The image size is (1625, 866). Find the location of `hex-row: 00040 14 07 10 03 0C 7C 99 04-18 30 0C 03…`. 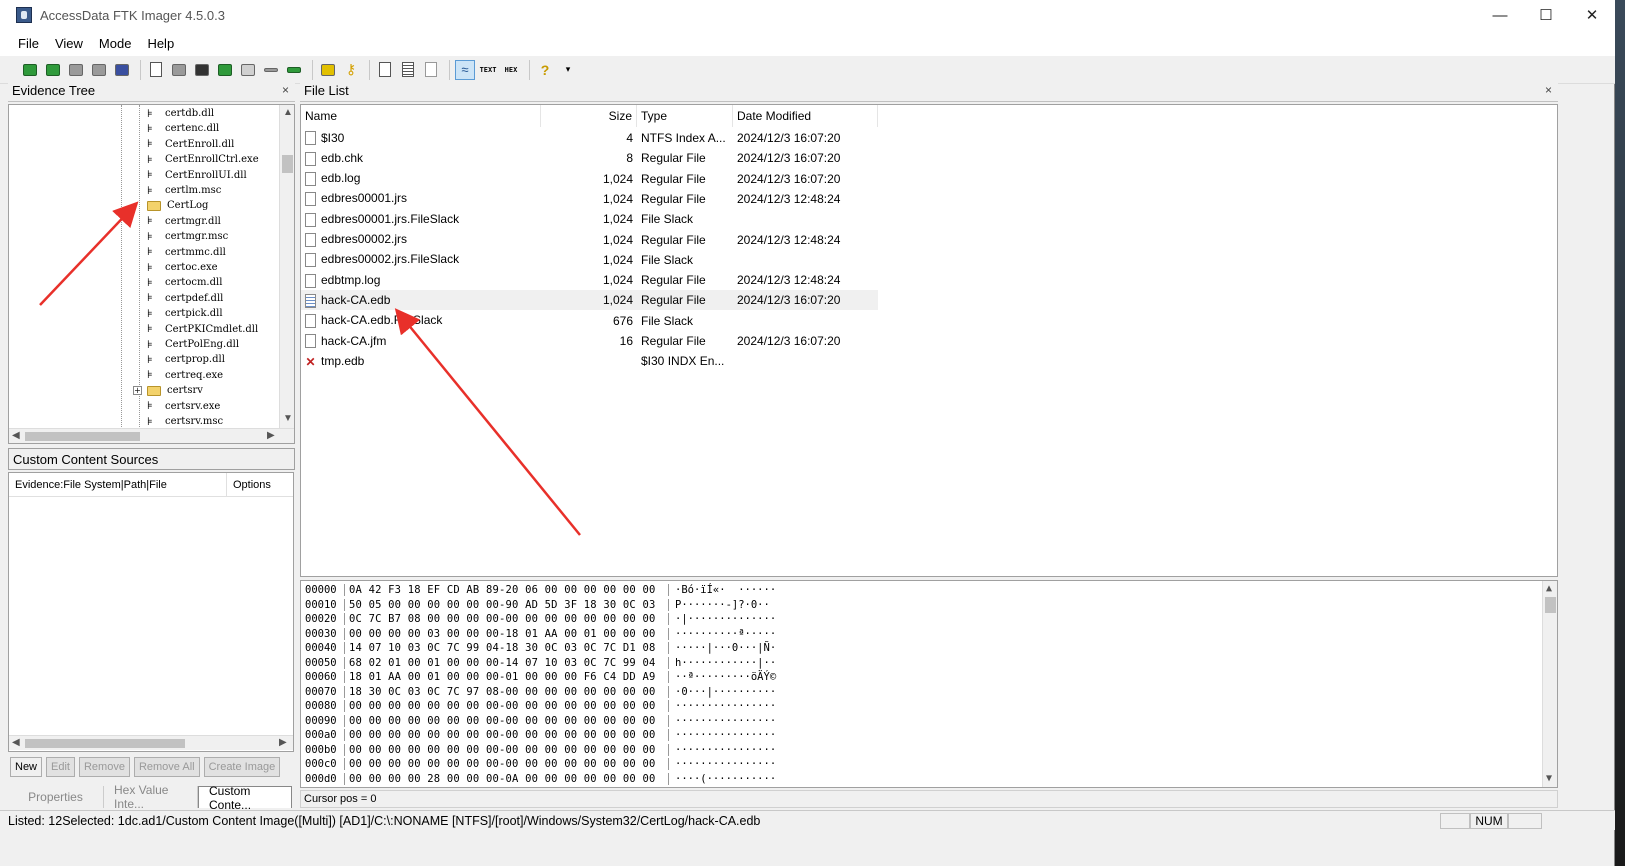

hex-row: 00040 14 07 10 03 0C 7C 99 04-18 30 0C 03… is located at coordinates (538, 648).